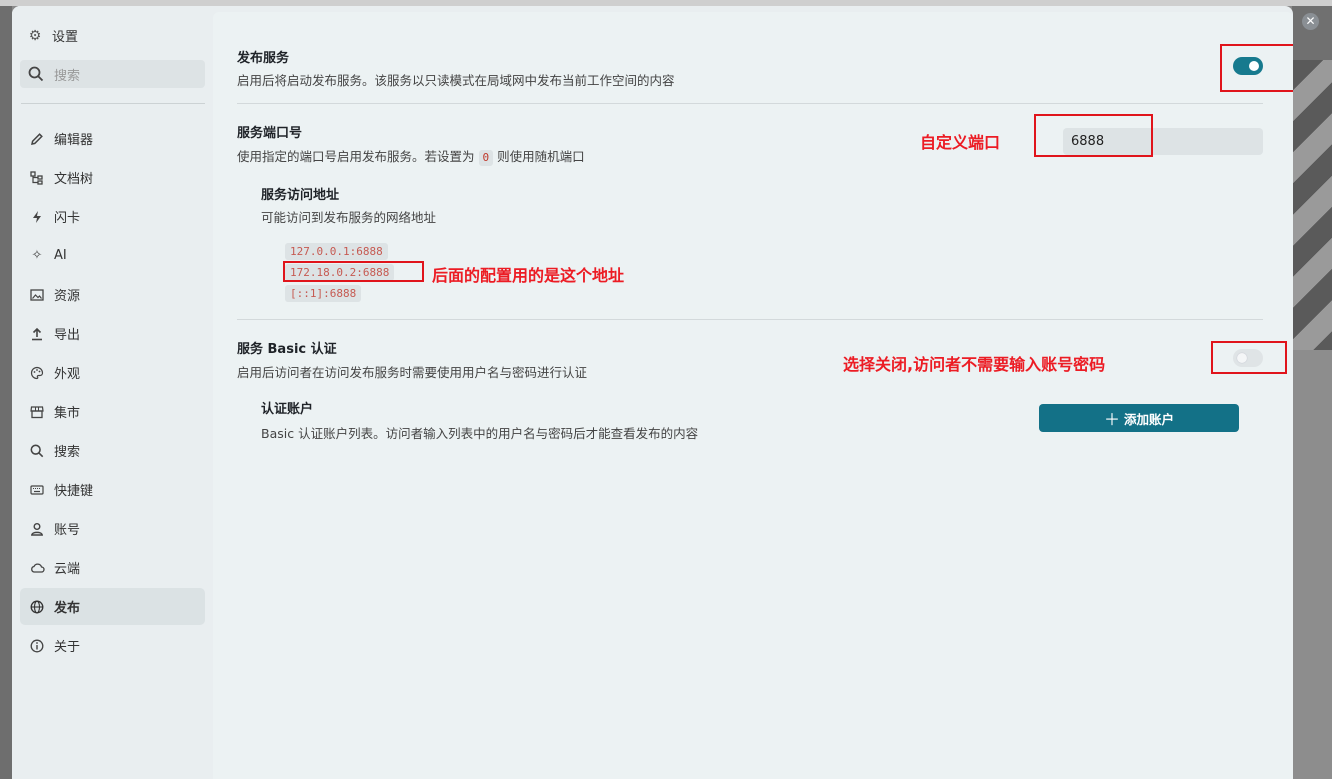 The width and height of the screenshot is (1332, 779). What do you see at coordinates (37, 646) in the screenshot?
I see `info-icon` at bounding box center [37, 646].